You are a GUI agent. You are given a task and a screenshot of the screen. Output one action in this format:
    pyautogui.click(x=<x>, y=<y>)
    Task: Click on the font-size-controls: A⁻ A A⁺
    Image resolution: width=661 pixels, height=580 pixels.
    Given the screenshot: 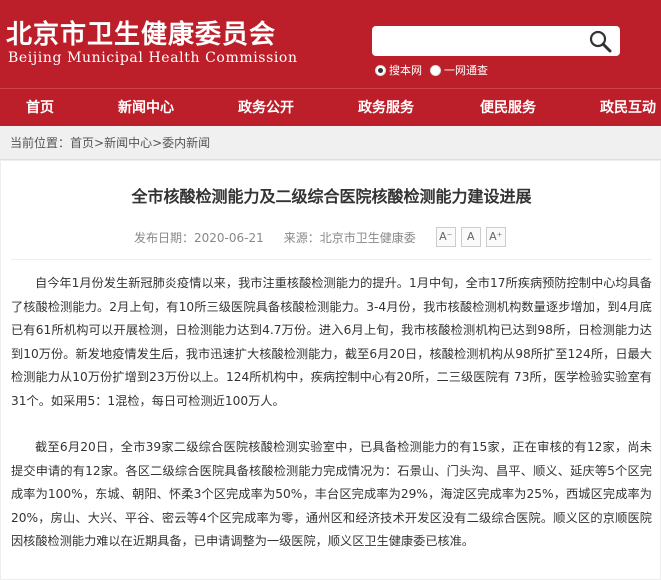 What is the action you would take?
    pyautogui.click(x=473, y=237)
    